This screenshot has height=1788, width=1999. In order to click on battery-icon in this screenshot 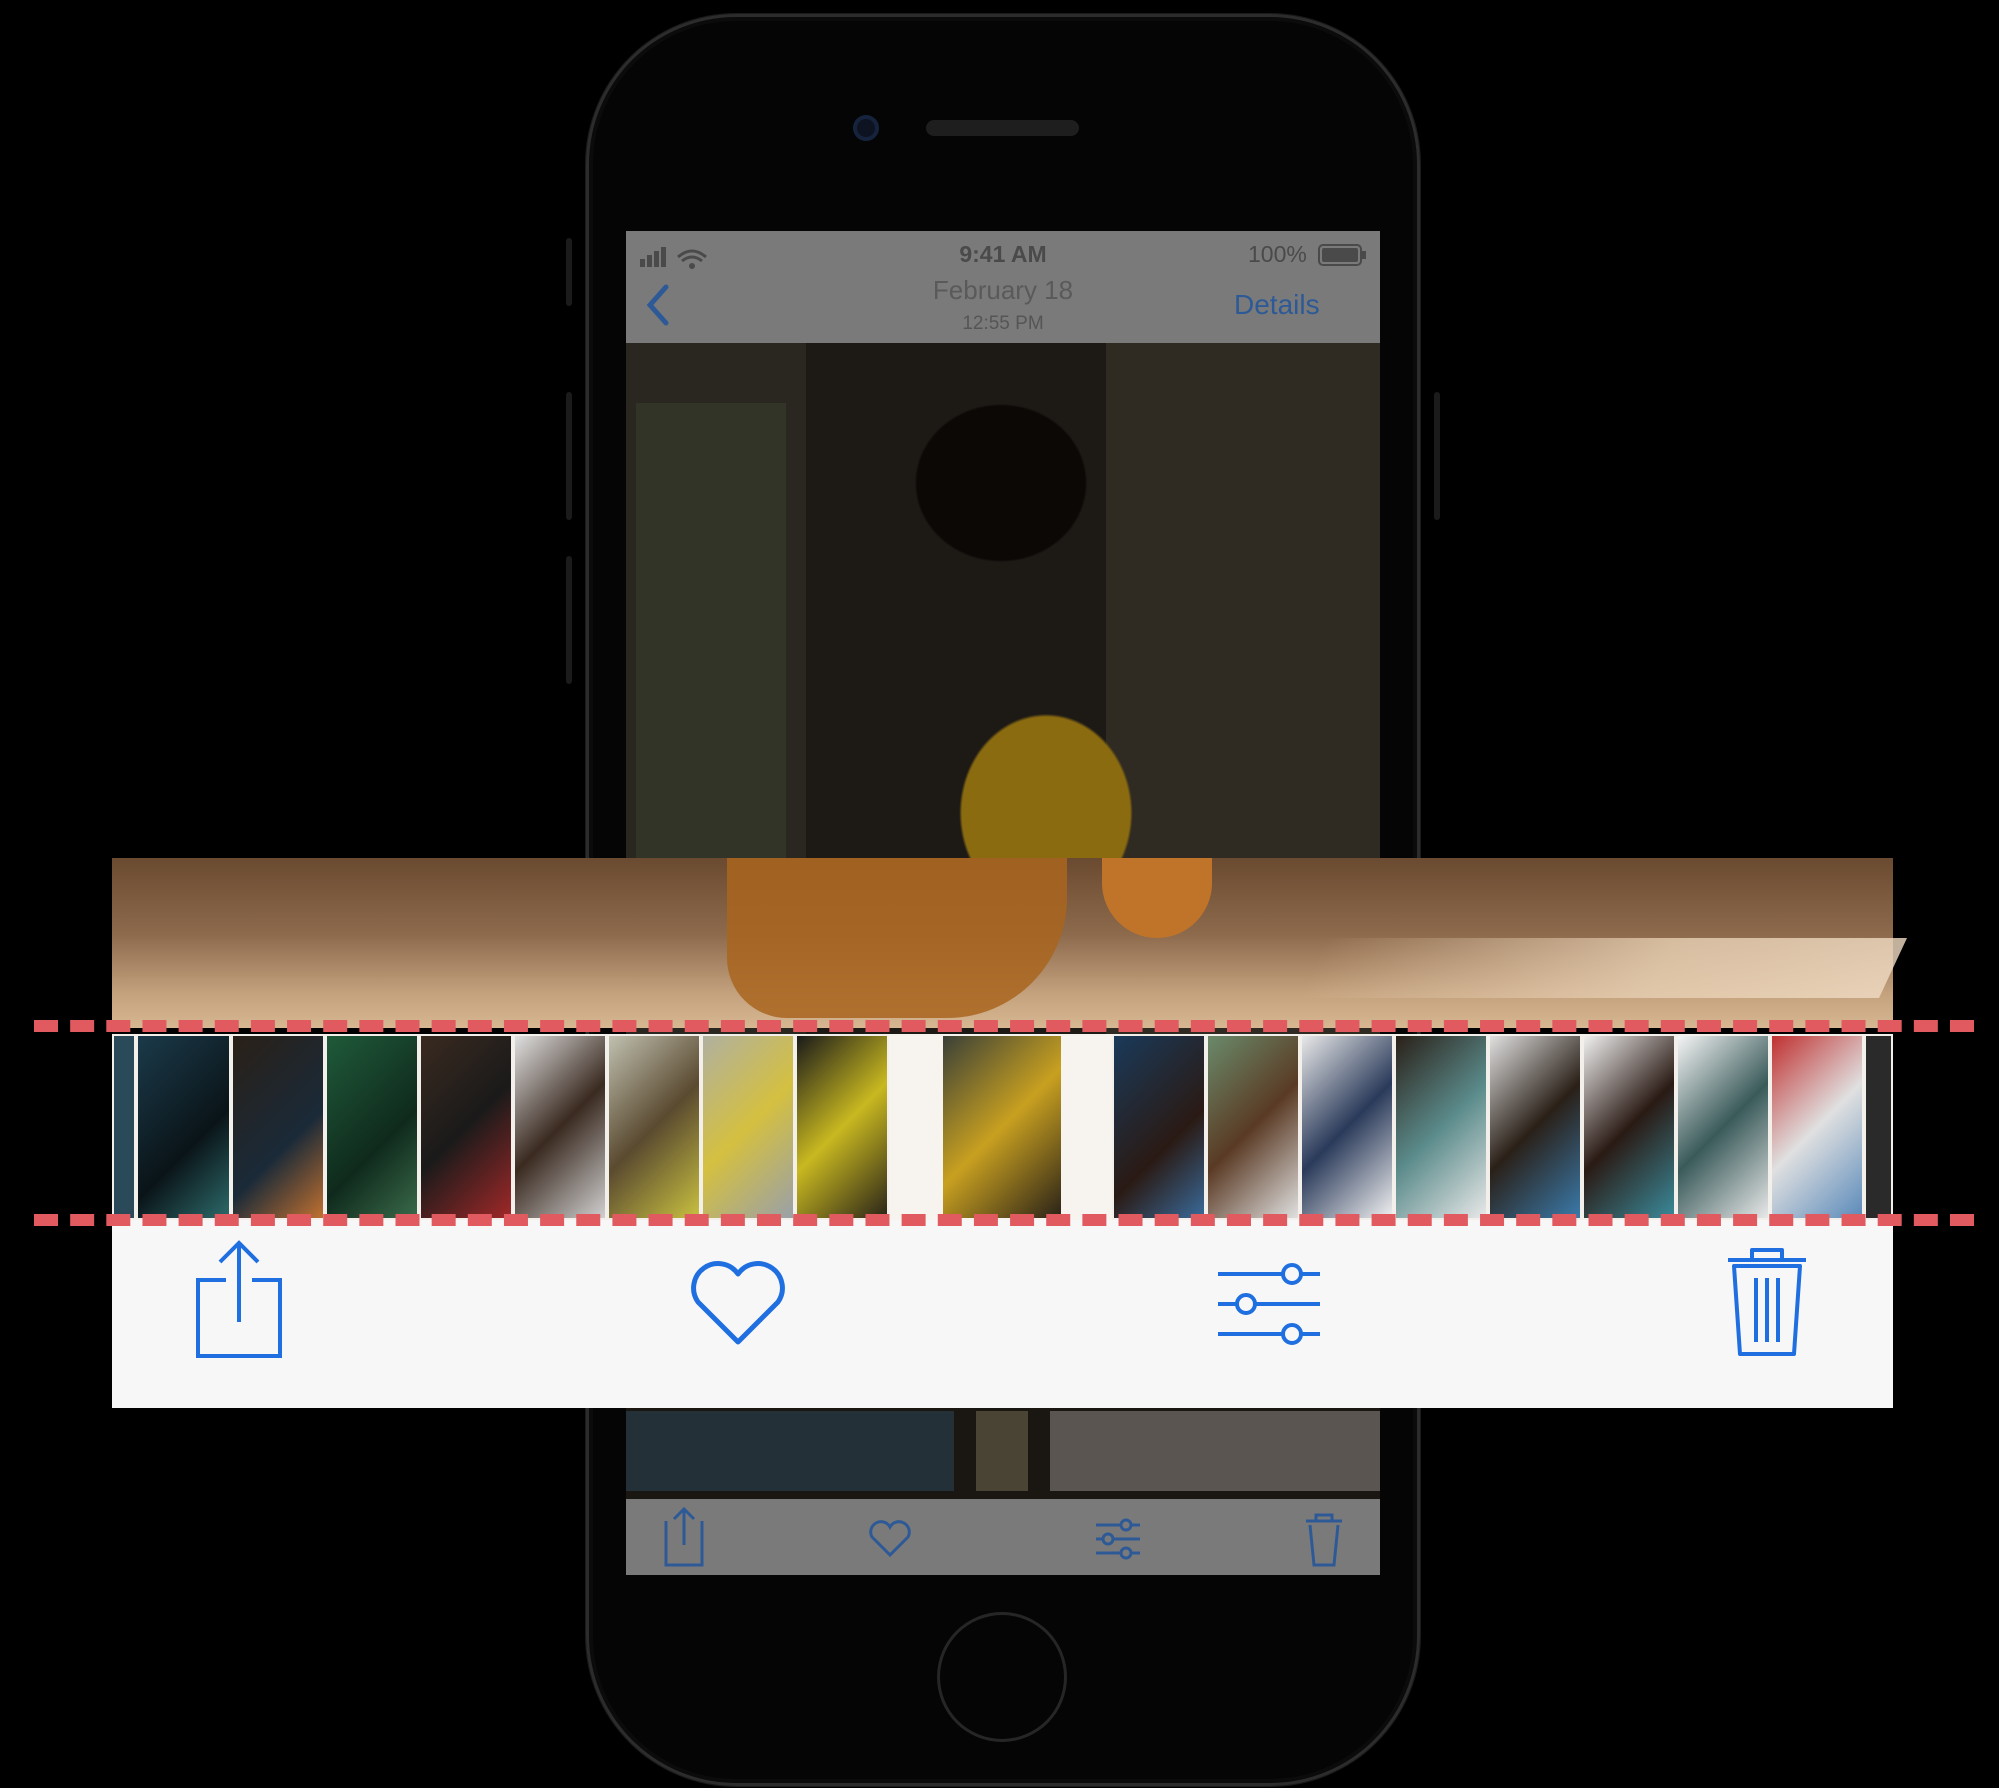, I will do `click(1342, 255)`.